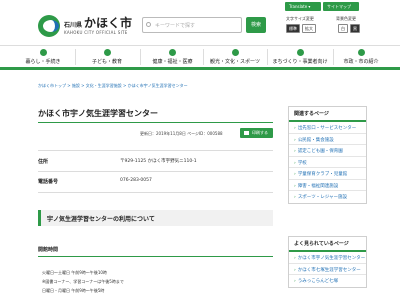 The height and width of the screenshot is (300, 400). Describe the element at coordinates (235, 52) in the screenshot. I see `tourism-icon` at that location.